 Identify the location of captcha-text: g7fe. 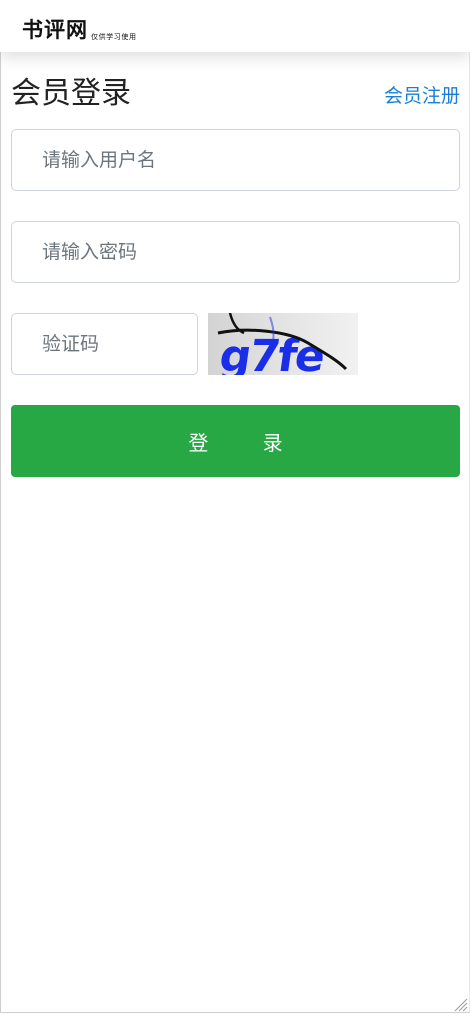
(271, 353).